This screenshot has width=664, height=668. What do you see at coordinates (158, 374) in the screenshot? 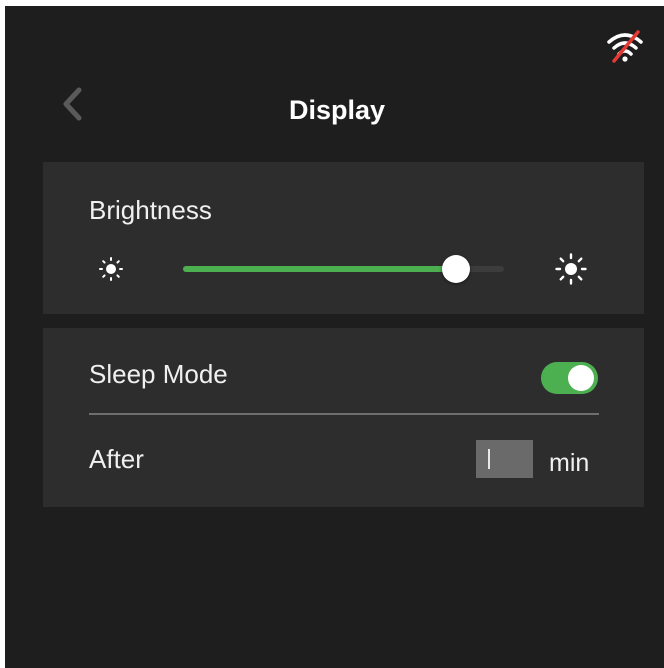
I see `sleep-mode-label: Sleep Mode` at bounding box center [158, 374].